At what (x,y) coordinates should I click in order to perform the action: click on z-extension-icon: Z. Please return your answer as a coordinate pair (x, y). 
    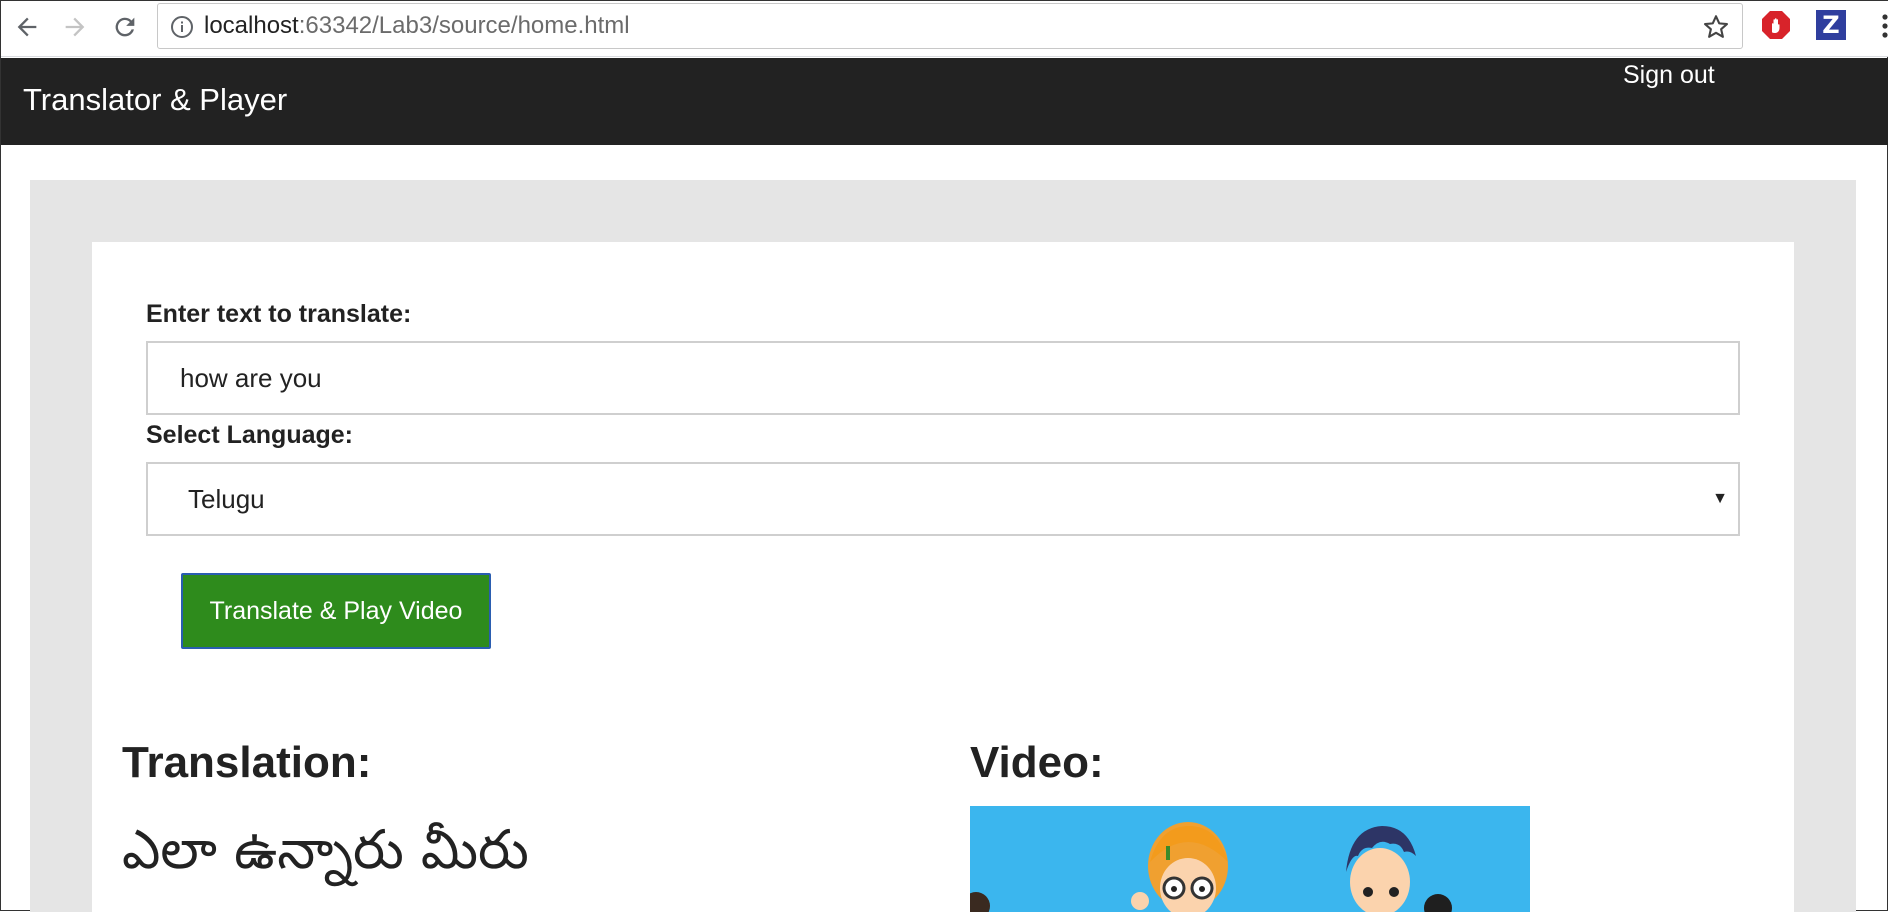
    Looking at the image, I should click on (1831, 25).